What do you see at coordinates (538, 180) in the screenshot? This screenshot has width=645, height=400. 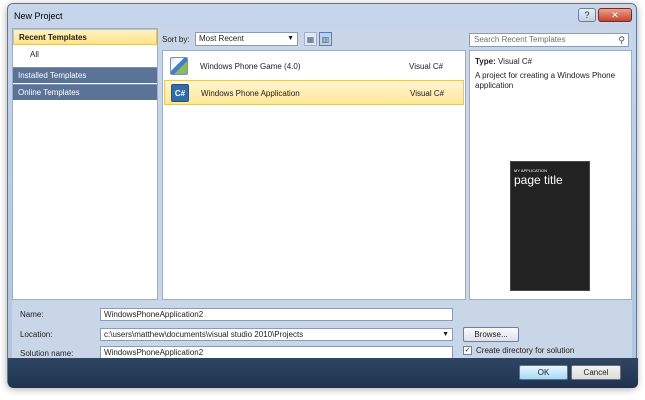 I see `preview-page-title: page title` at bounding box center [538, 180].